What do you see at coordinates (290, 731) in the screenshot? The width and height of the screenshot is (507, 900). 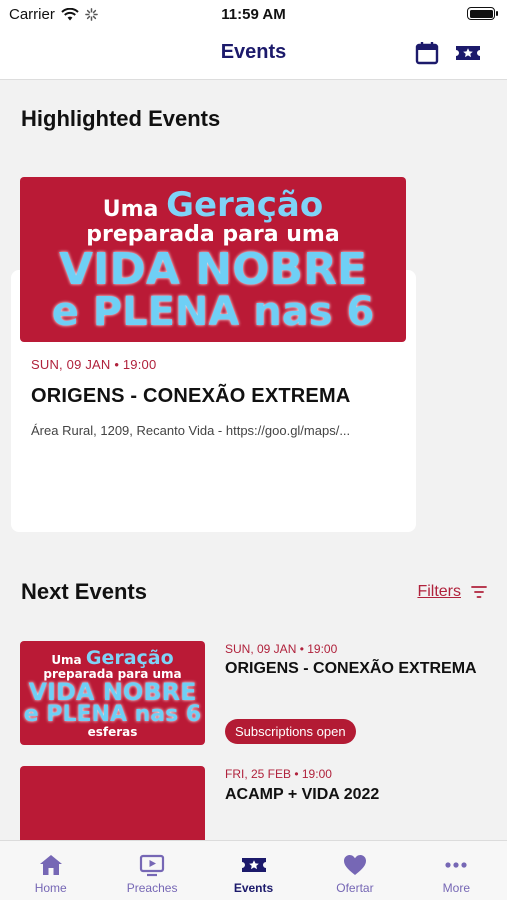 I see `subscriptions-open-badge: Subscriptions open` at bounding box center [290, 731].